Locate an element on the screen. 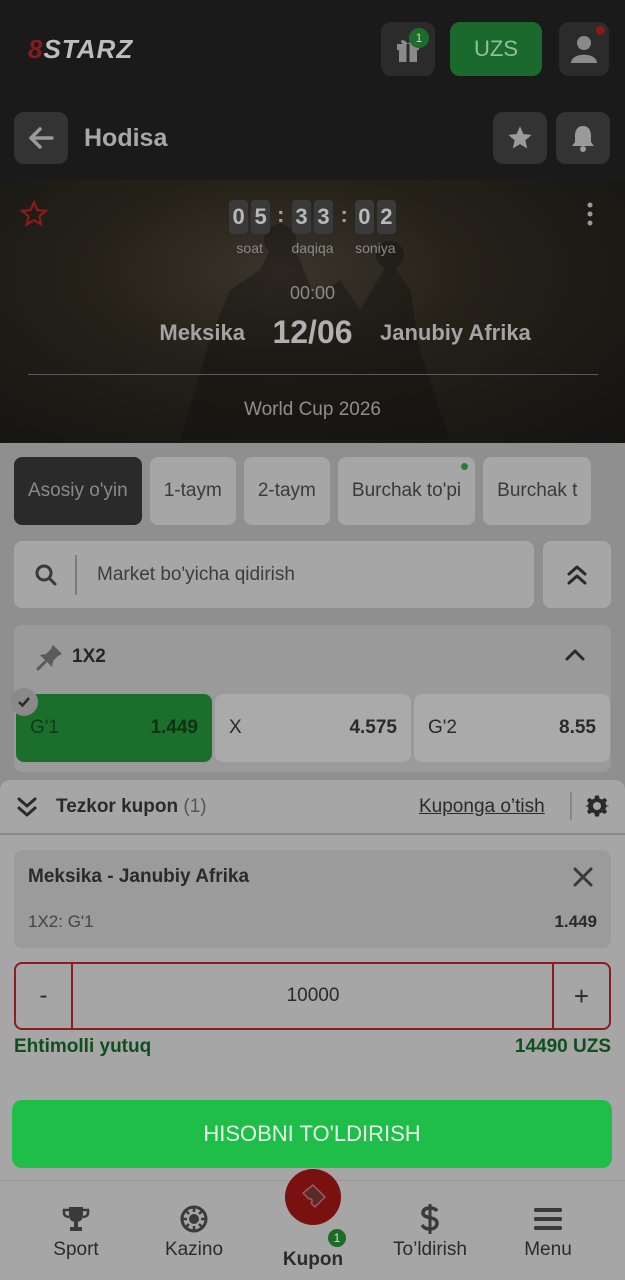 The height and width of the screenshot is (1280, 625). nav-sport: Sport is located at coordinates (76, 1230).